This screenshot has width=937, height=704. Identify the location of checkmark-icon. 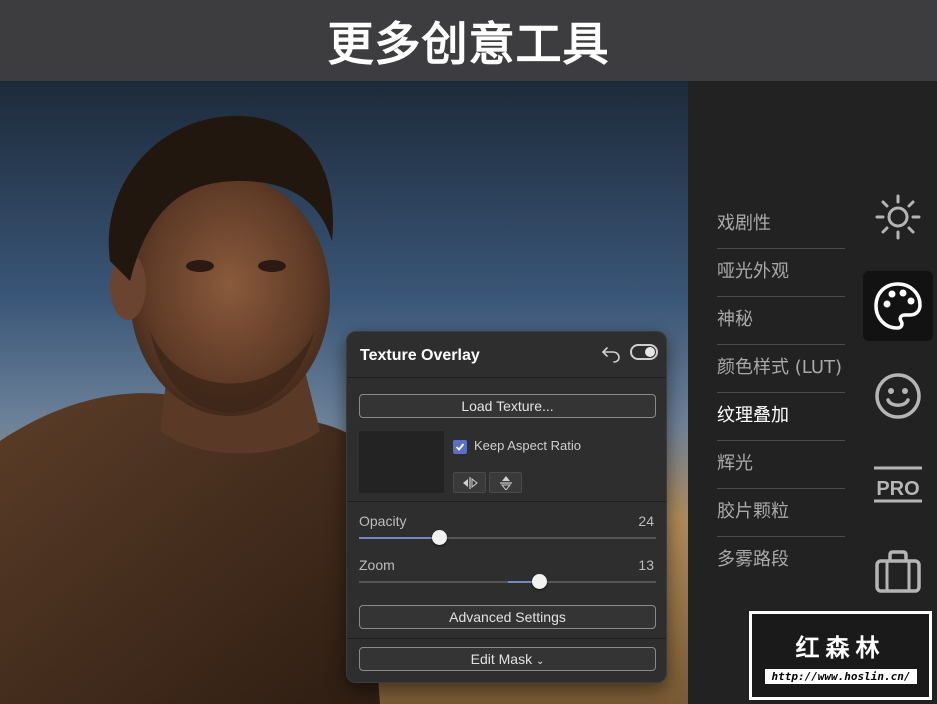
(460, 447).